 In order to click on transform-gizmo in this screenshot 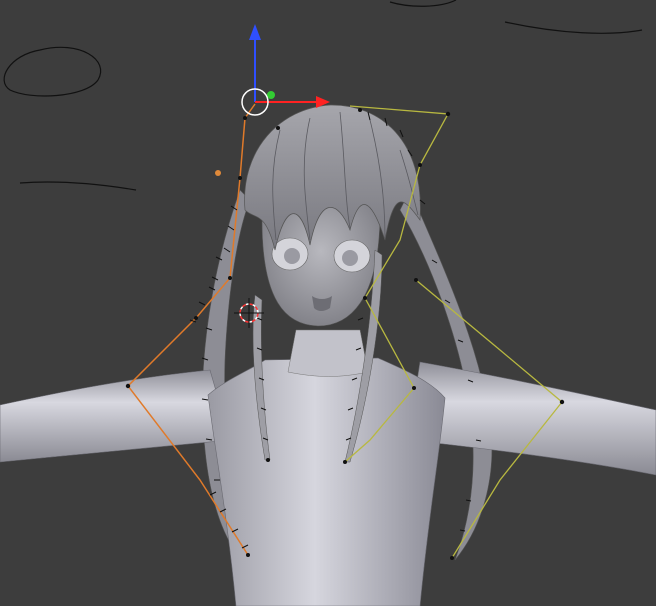, I will do `click(285, 70)`.